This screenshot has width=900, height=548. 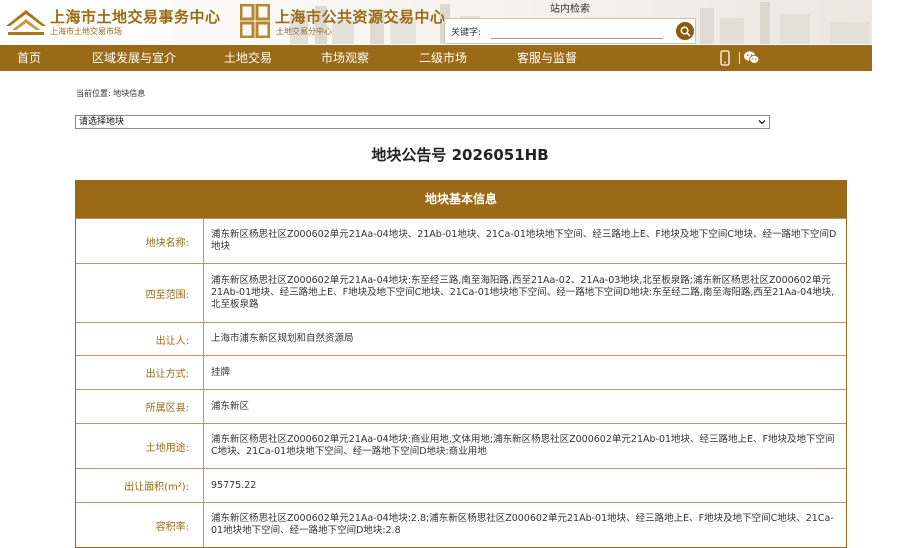 I want to click on row-label: 出让面积(m²):, so click(x=140, y=485).